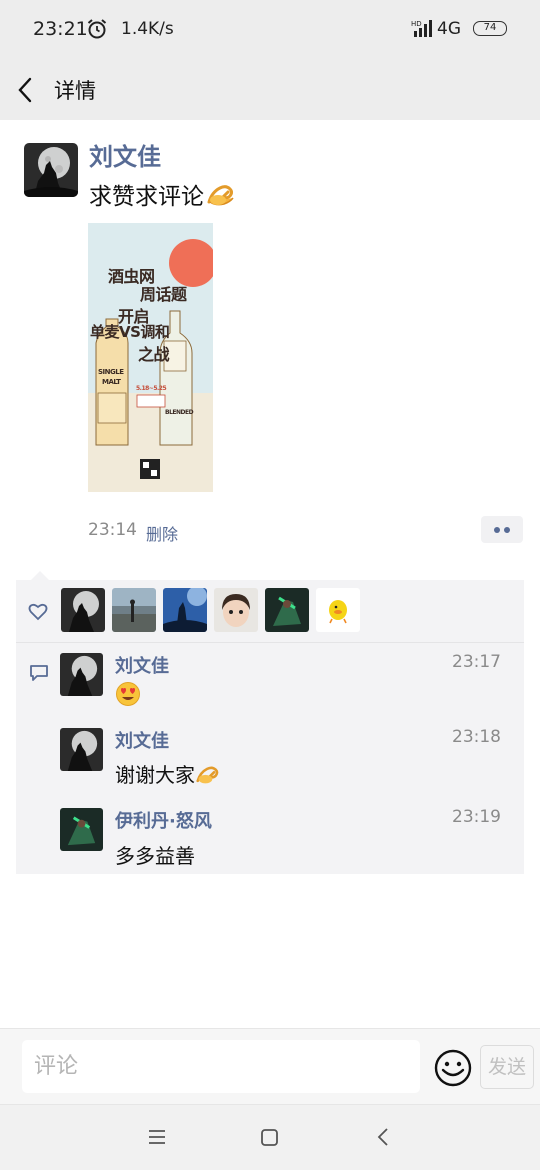 This screenshot has height=1170, width=540. I want to click on like-avatar-warcraft, so click(287, 610).